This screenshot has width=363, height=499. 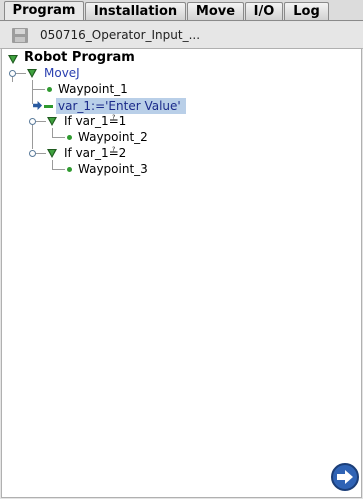 What do you see at coordinates (20, 35) in the screenshot?
I see `floppy-disk-icon` at bounding box center [20, 35].